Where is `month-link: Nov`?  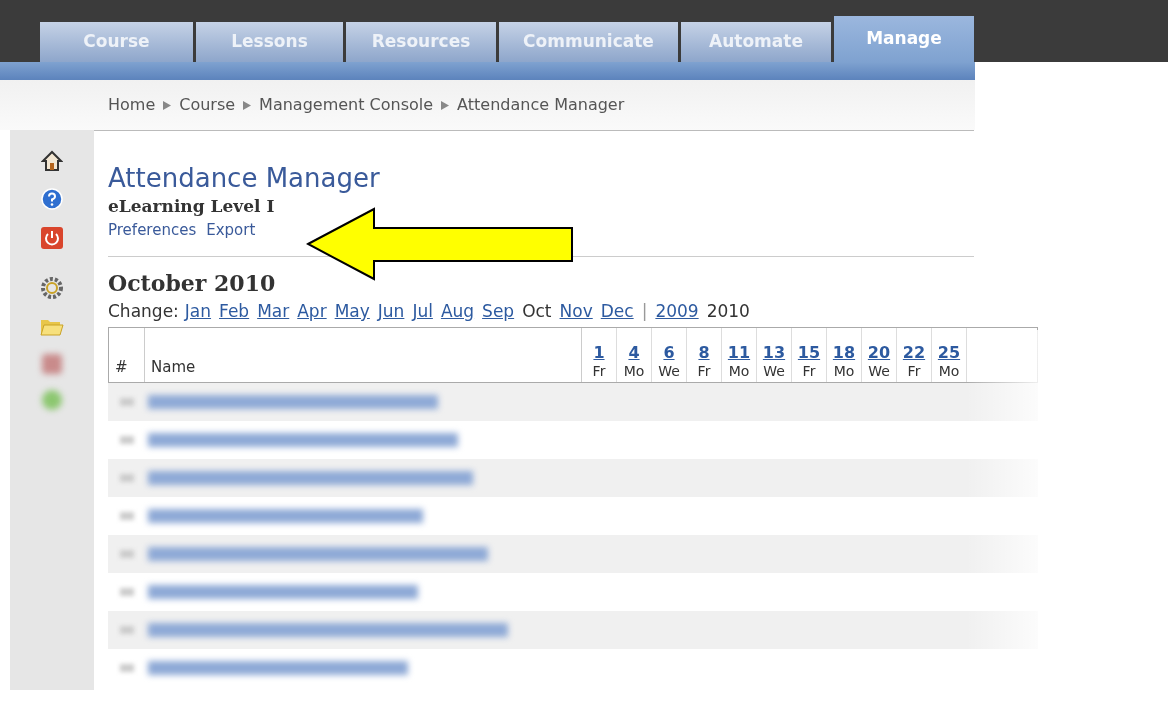
month-link: Nov is located at coordinates (576, 311).